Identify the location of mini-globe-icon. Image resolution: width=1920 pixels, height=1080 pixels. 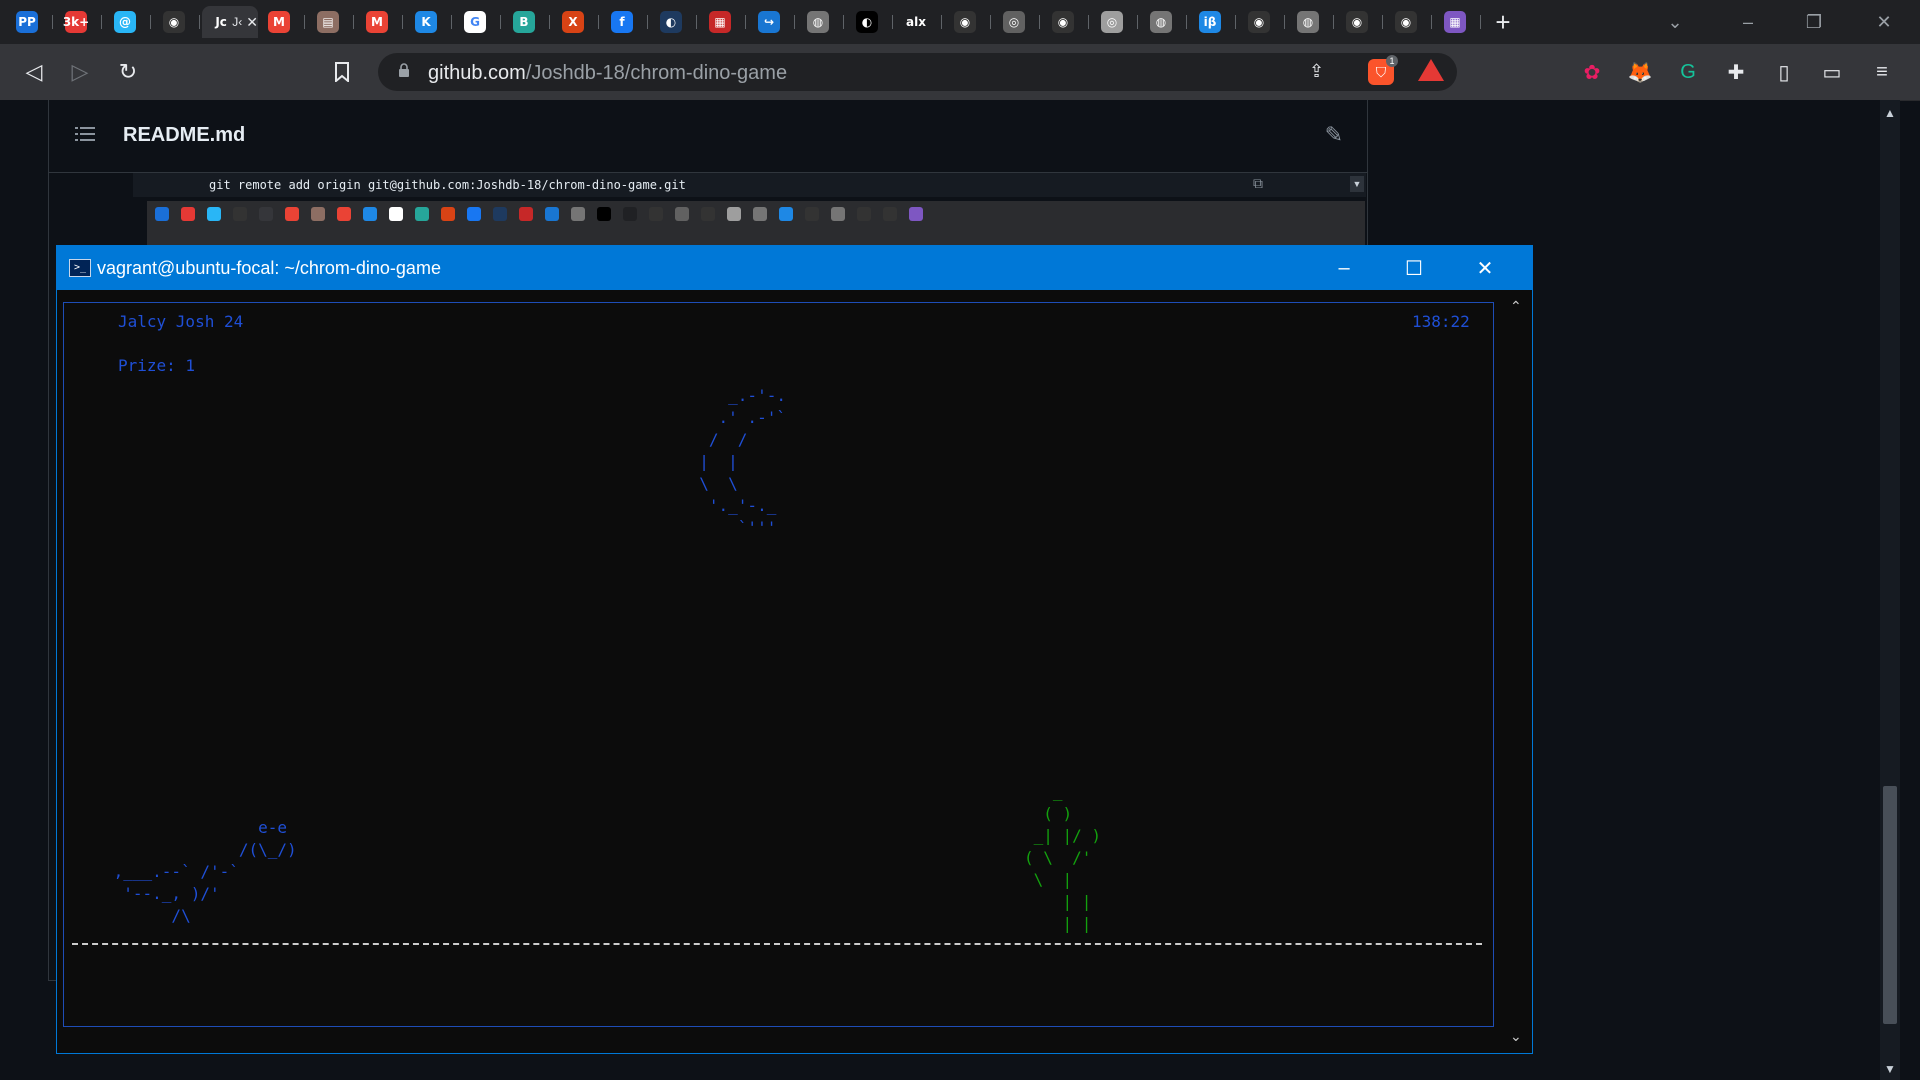
(578, 214).